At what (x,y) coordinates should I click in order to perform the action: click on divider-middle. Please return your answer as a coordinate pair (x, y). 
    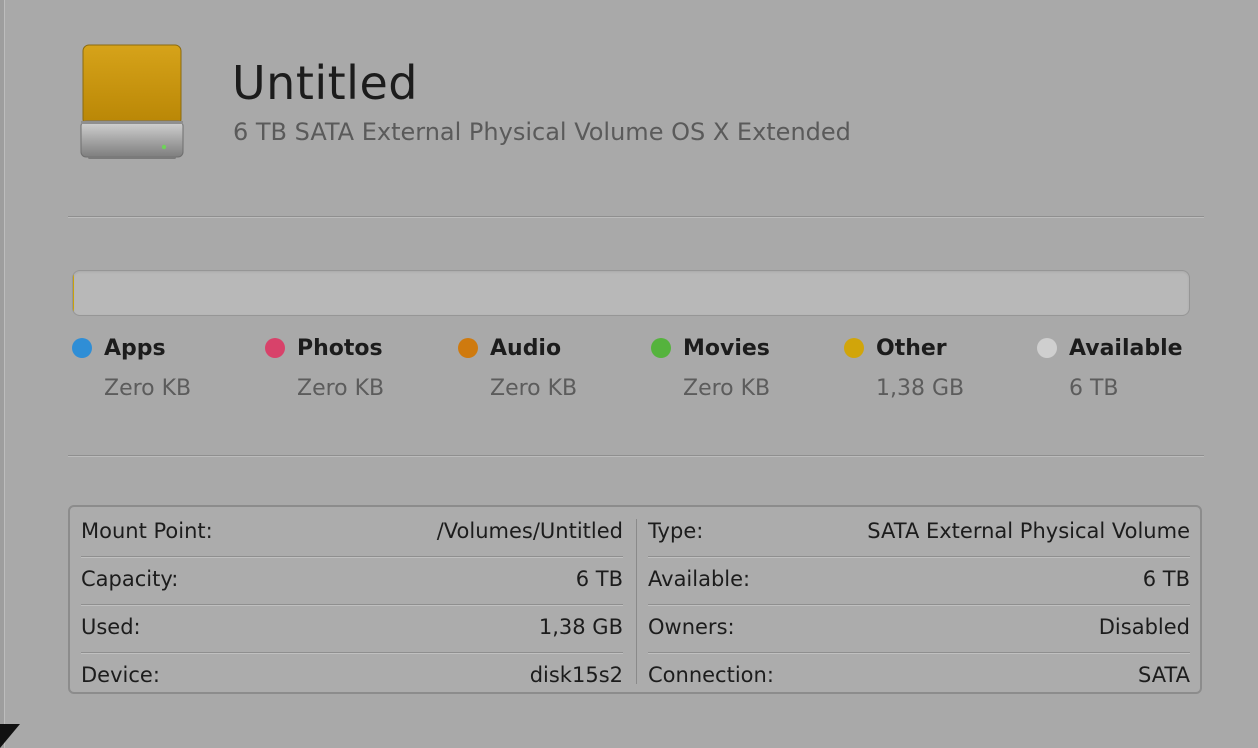
    Looking at the image, I should click on (636, 455).